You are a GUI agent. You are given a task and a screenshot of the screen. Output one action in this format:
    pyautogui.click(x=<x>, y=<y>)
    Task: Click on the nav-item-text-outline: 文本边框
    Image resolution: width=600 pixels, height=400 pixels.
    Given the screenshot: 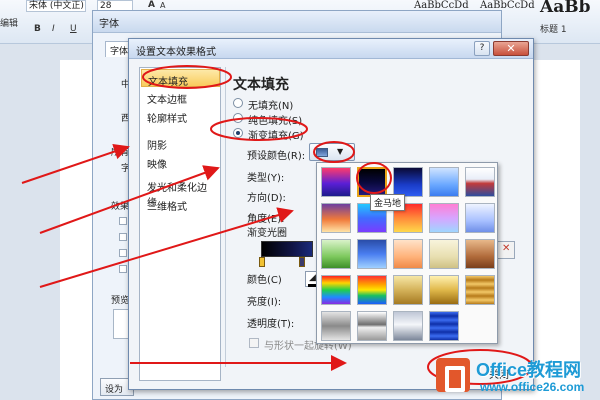 What is the action you would take?
    pyautogui.click(x=180, y=97)
    